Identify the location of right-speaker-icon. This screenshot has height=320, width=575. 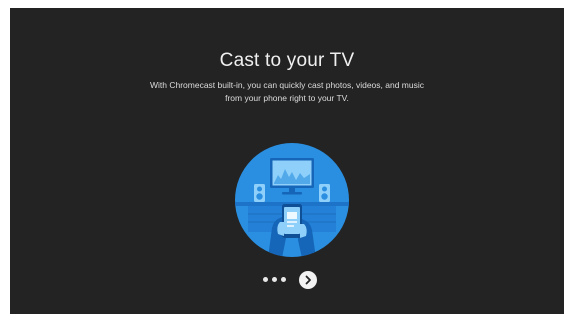
(324, 193).